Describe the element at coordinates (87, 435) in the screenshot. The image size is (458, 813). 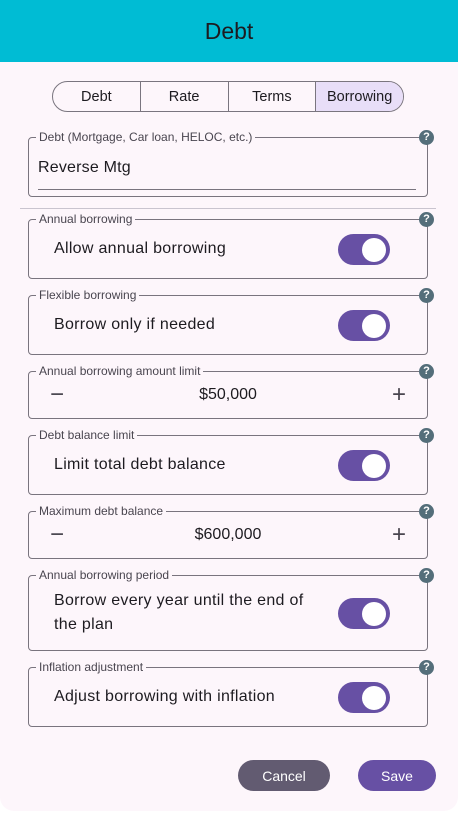
I see `balance-limit-label: Debt balance limit` at that location.